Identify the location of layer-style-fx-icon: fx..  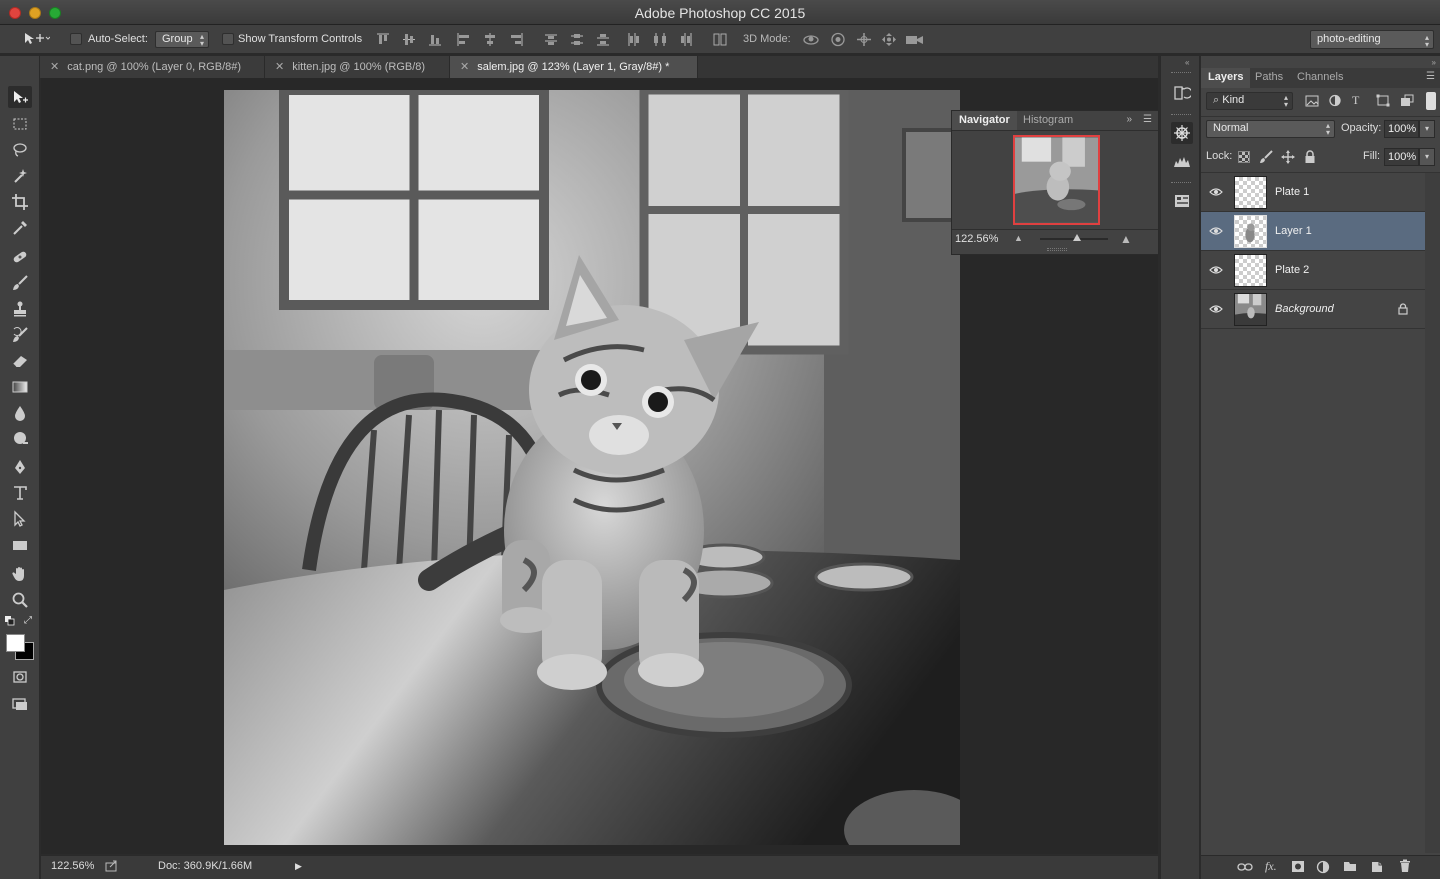
(1271, 866).